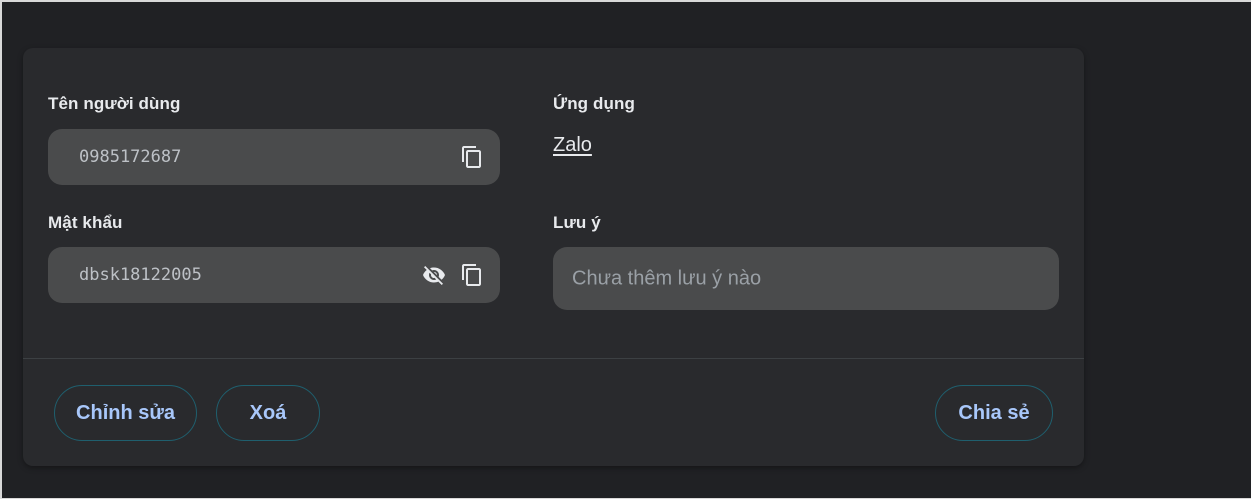 Image resolution: width=1251 pixels, height=499 pixels. I want to click on copy-username-button, so click(472, 157).